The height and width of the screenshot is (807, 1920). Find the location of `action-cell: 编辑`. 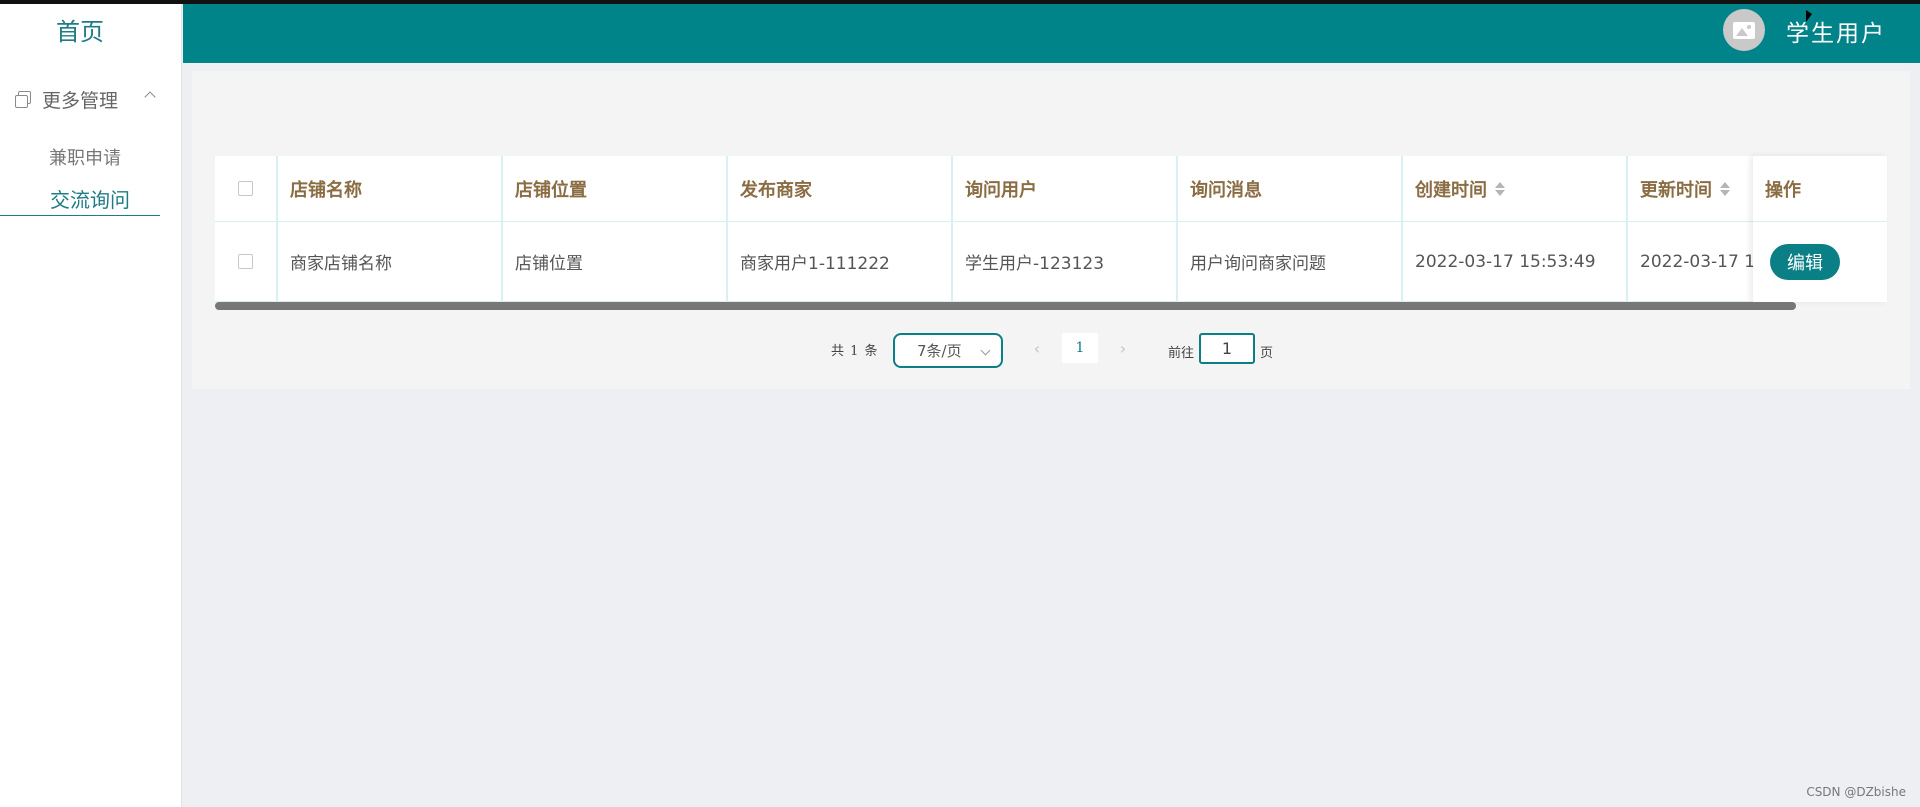

action-cell: 编辑 is located at coordinates (1820, 262).